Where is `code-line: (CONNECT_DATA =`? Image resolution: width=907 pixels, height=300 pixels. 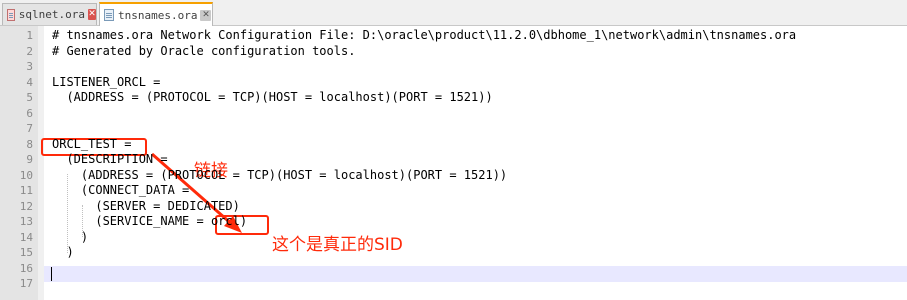 code-line: (CONNECT_DATA = is located at coordinates (121, 190).